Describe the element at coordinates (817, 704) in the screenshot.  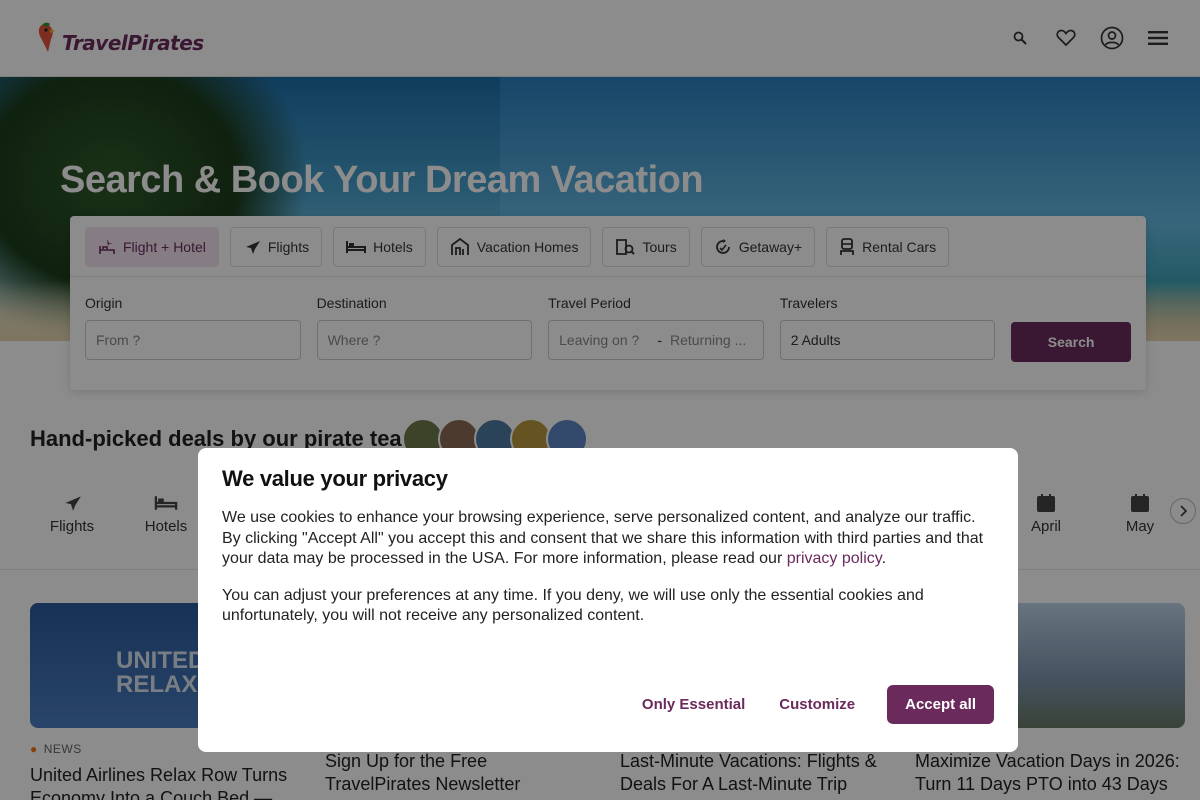
I see `customize-button: Customize` at that location.